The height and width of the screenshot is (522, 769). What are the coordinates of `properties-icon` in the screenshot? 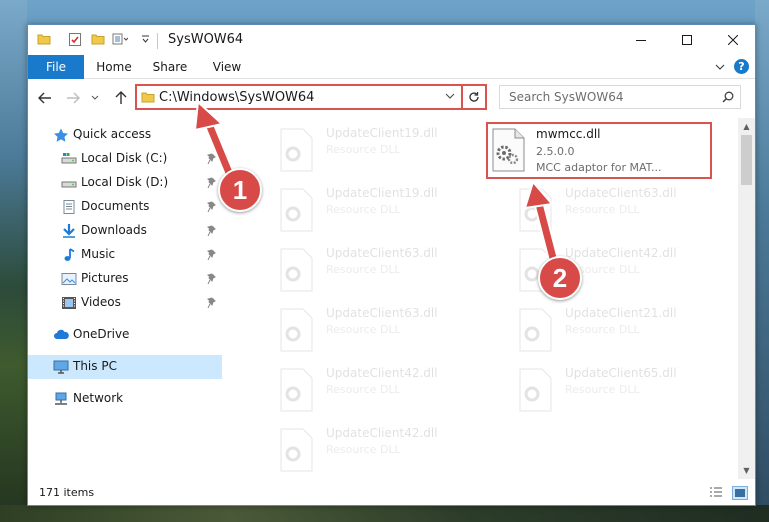 It's located at (75, 39).